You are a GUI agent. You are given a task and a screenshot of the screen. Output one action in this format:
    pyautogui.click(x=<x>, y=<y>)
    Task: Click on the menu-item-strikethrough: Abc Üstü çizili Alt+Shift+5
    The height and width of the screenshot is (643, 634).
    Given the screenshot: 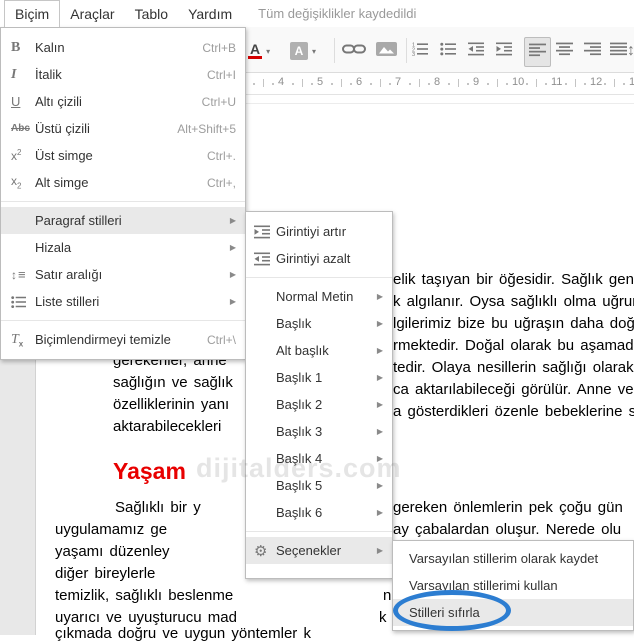 What is the action you would take?
    pyautogui.click(x=123, y=128)
    